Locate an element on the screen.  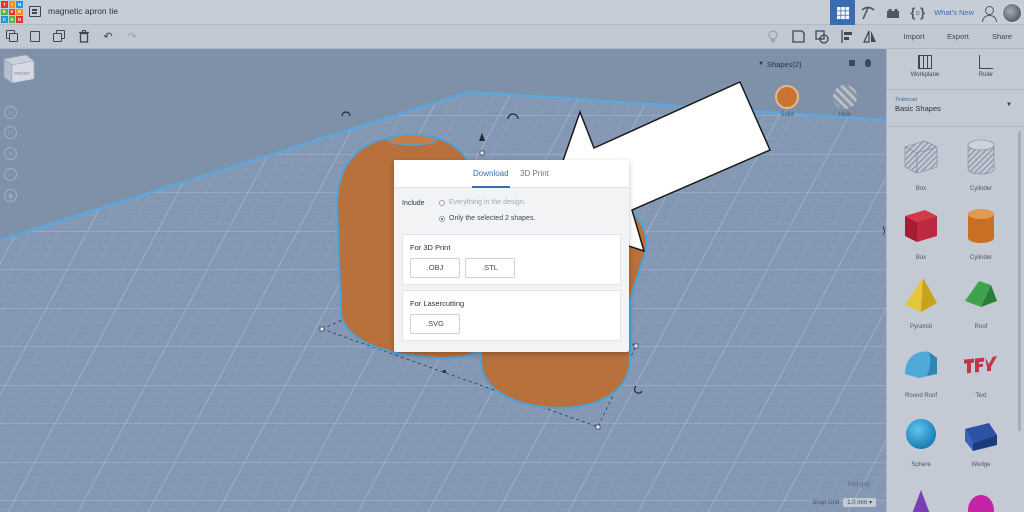
mirror-icon is located at coordinates (869, 36).